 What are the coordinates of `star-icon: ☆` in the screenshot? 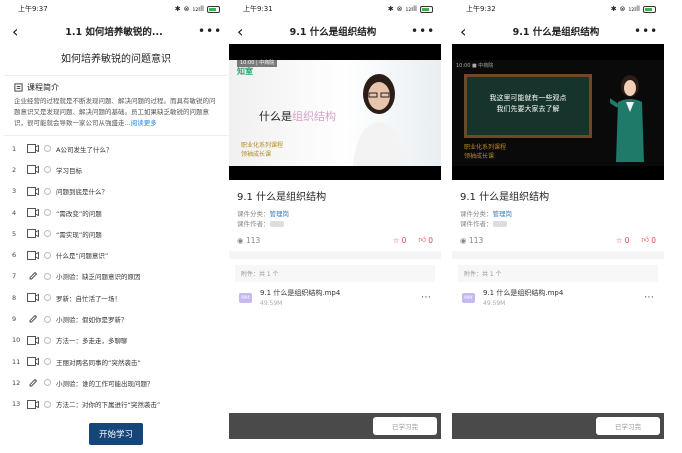 It's located at (619, 240).